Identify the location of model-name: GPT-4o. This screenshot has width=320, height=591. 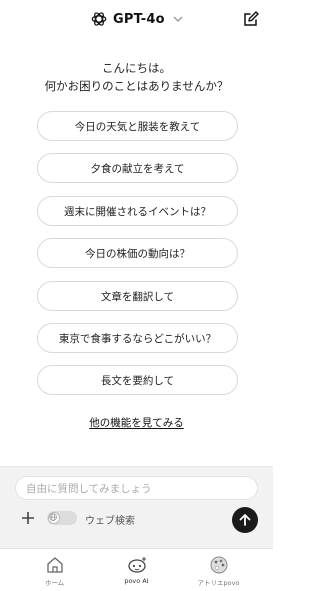
(139, 19).